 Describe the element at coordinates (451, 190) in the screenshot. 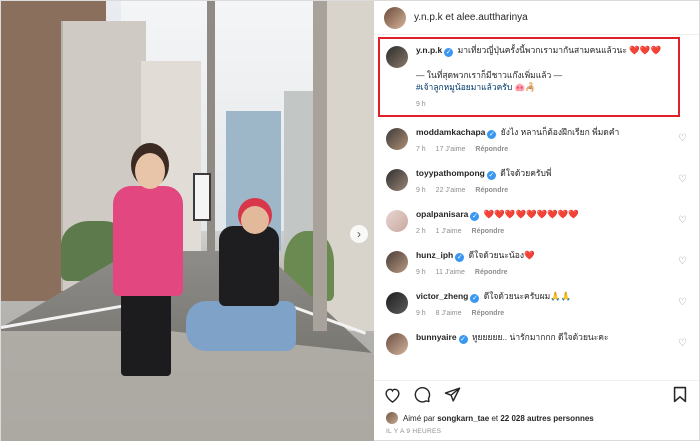

I see `comment-likes: 22 J'aime` at that location.